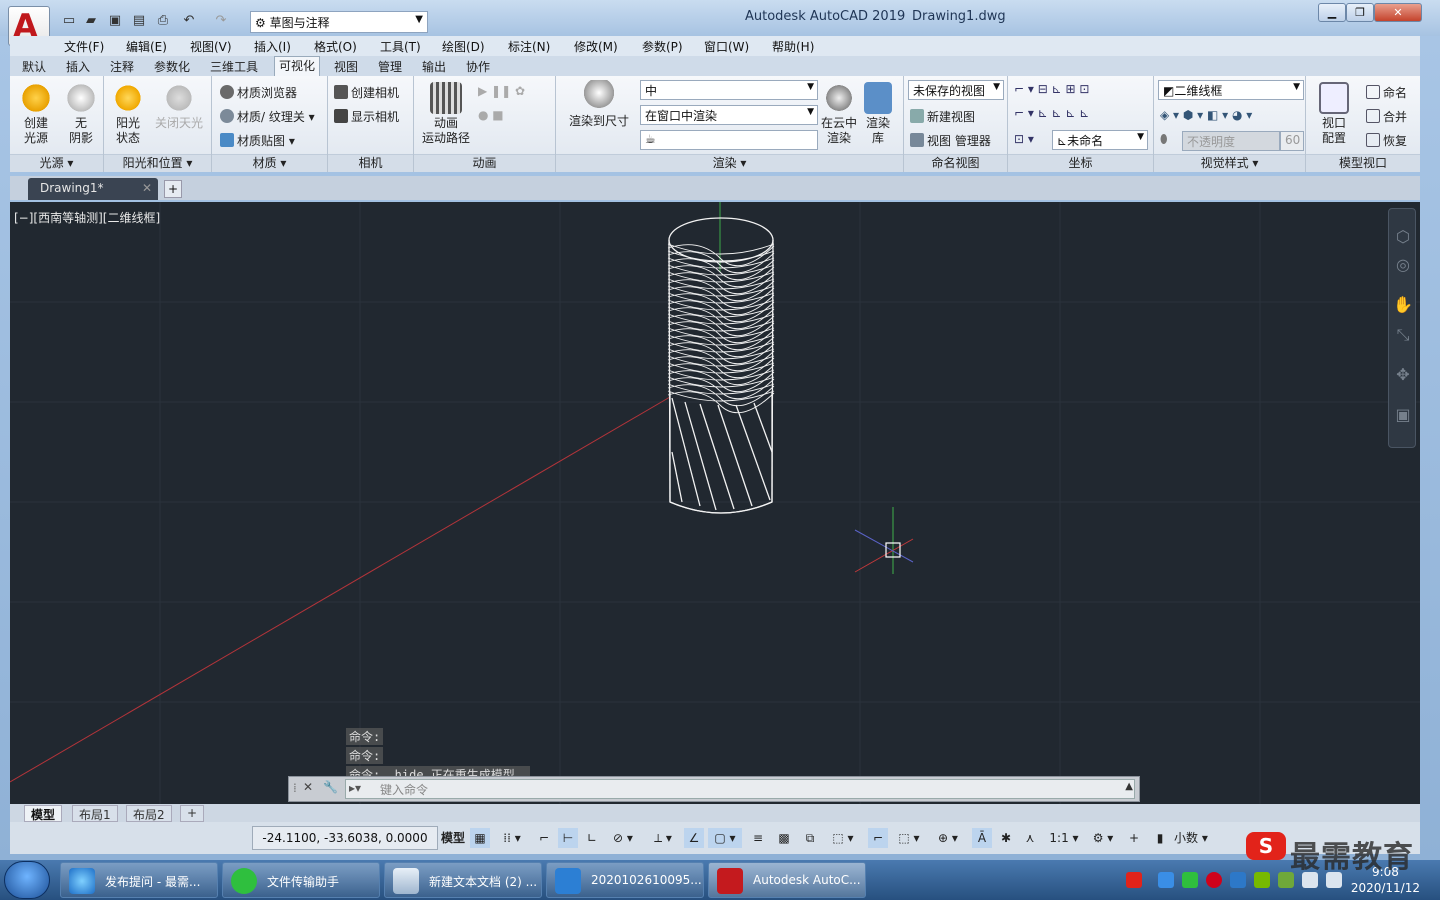 This screenshot has height=900, width=1440. What do you see at coordinates (355, 788) in the screenshot?
I see `command-prompt-icon: ▸▾` at bounding box center [355, 788].